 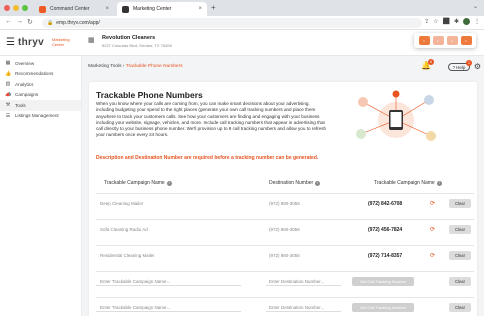 What do you see at coordinates (20, 105) in the screenshot?
I see `sidebar-item-label: Tools` at bounding box center [20, 105].